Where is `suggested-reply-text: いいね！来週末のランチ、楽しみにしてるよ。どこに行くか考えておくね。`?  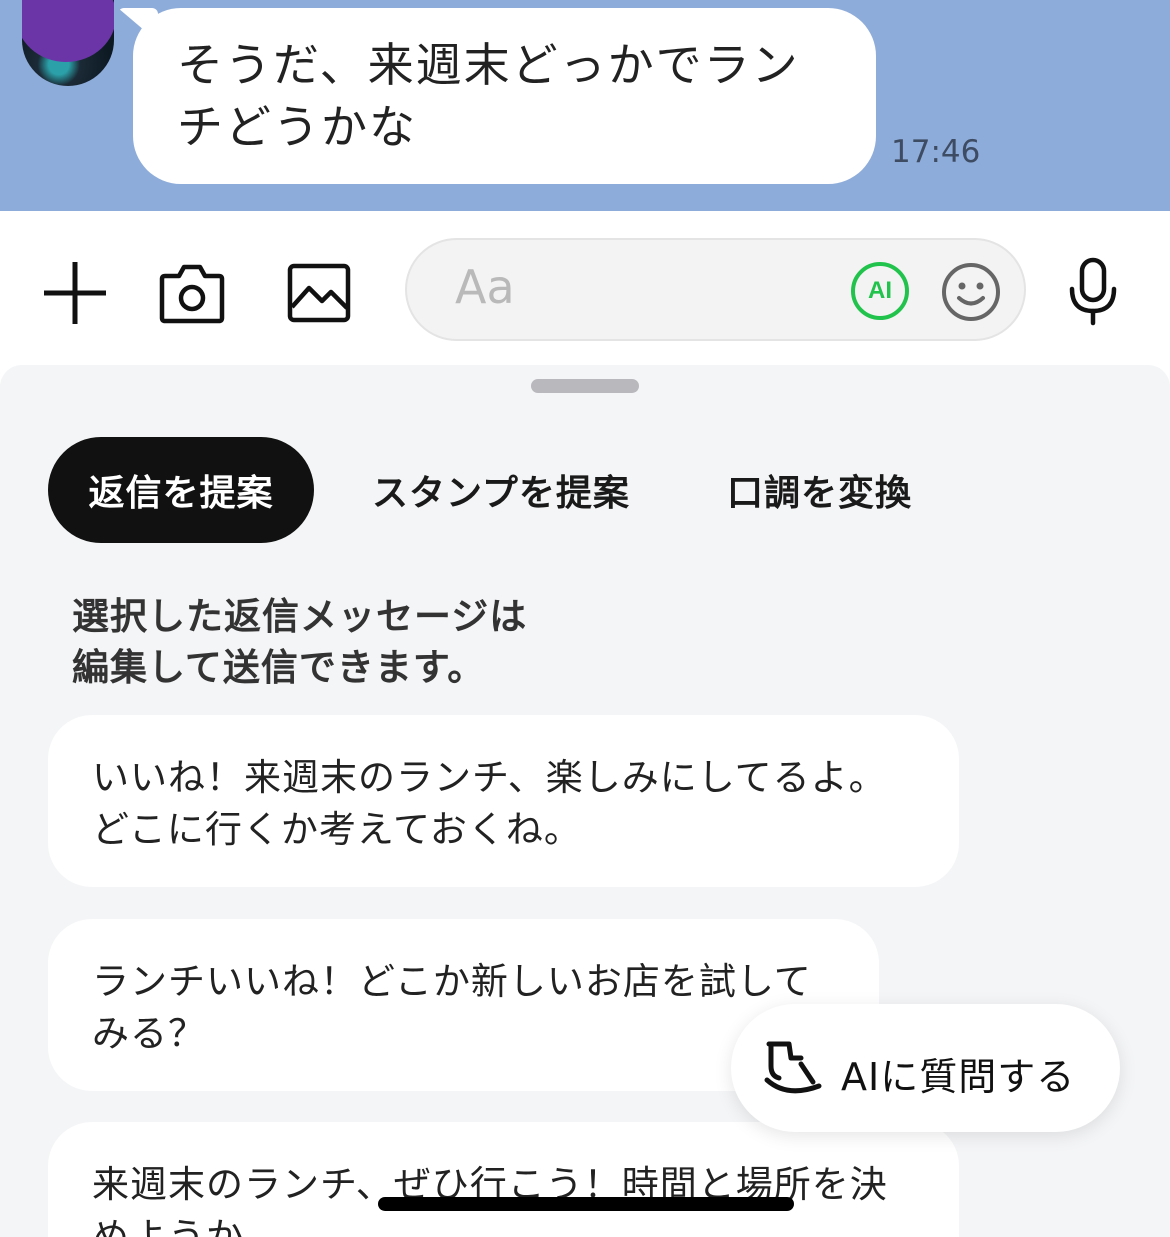
suggested-reply-text: いいね！来週末のランチ、楽しみにしてるよ。どこに行くか考えておくね。 is located at coordinates (489, 803).